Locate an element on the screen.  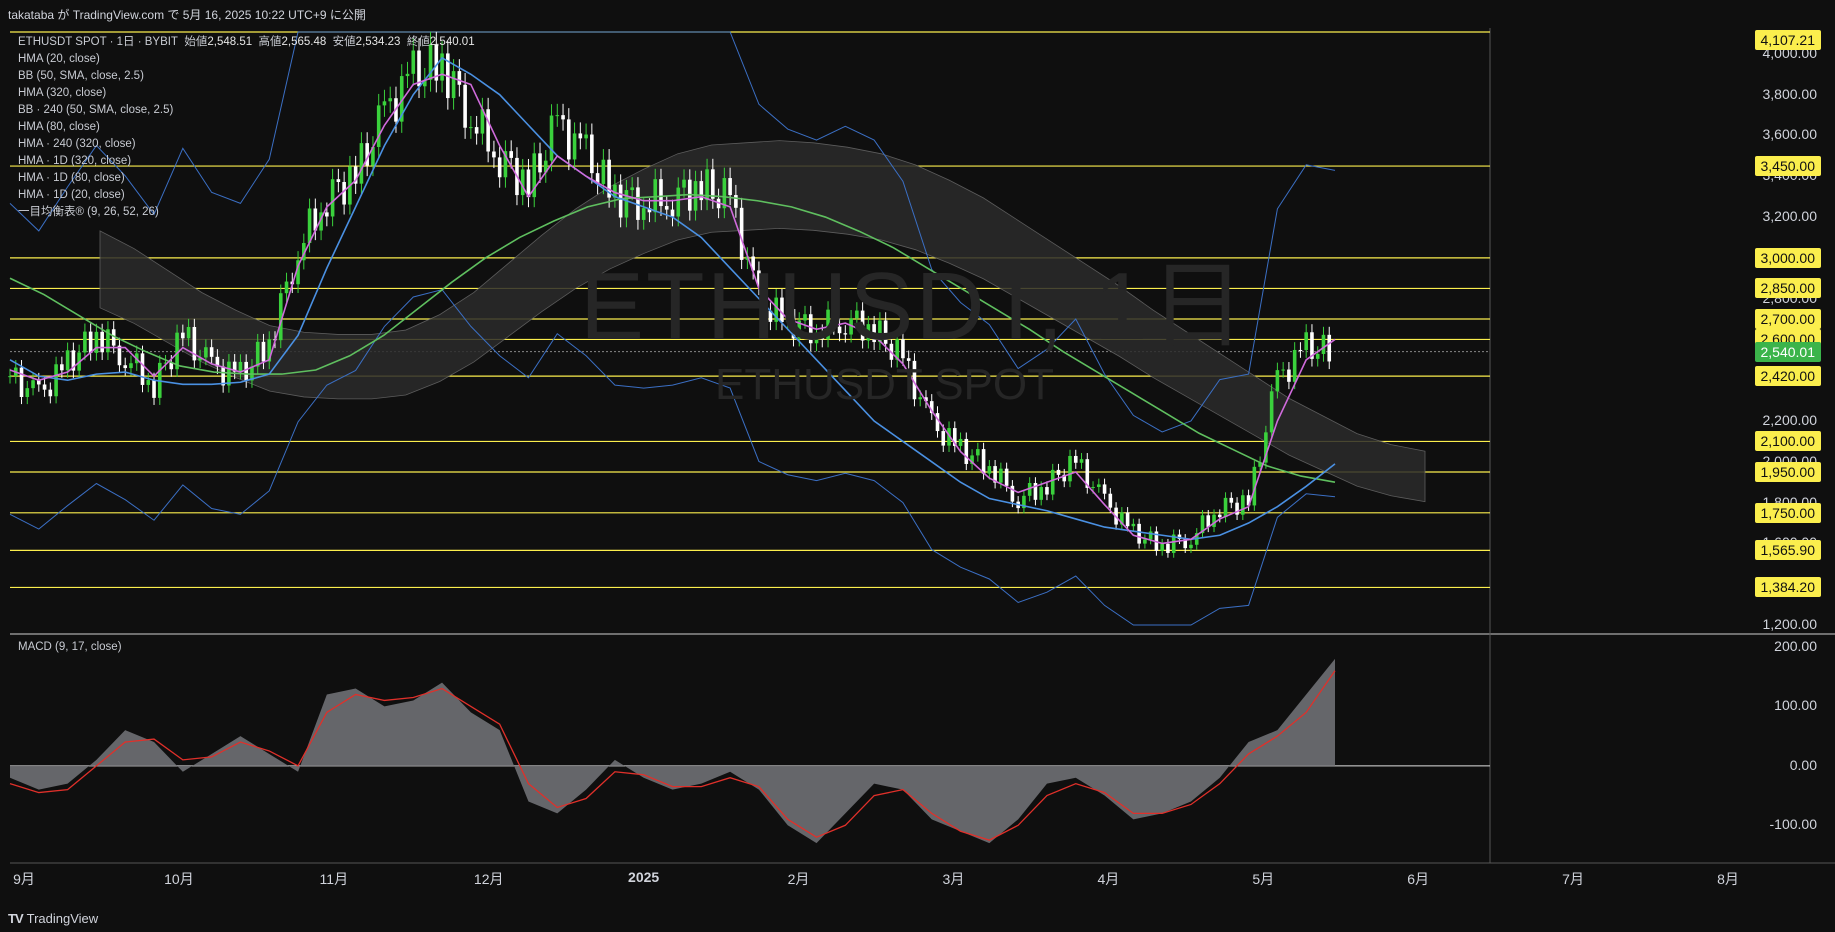
indicator-legend-item: HMA · 1D (320, close) is located at coordinates (246, 161).